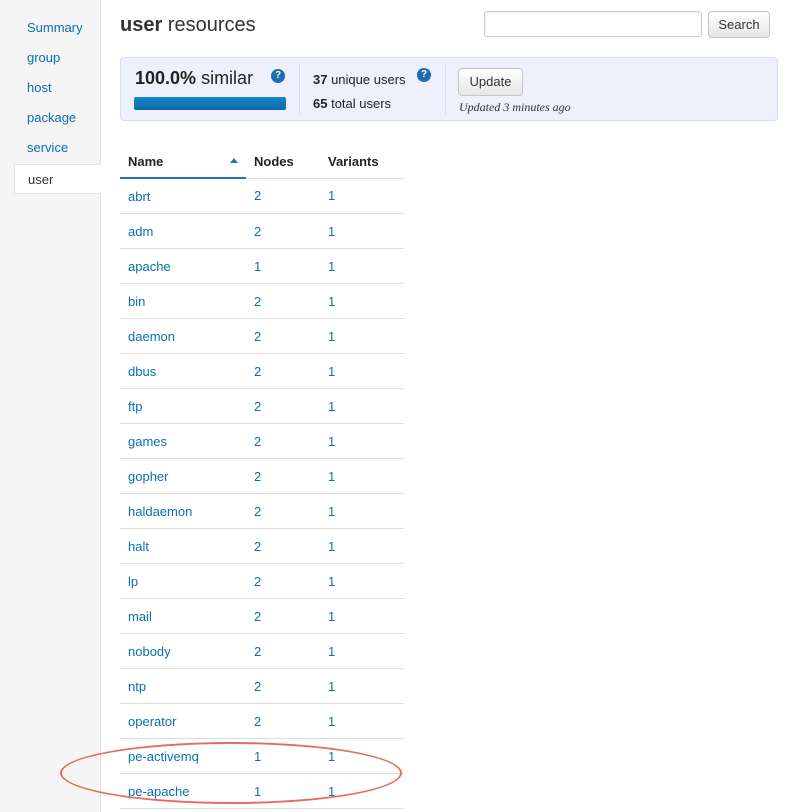  Describe the element at coordinates (593, 24) in the screenshot. I see `search-input` at that location.